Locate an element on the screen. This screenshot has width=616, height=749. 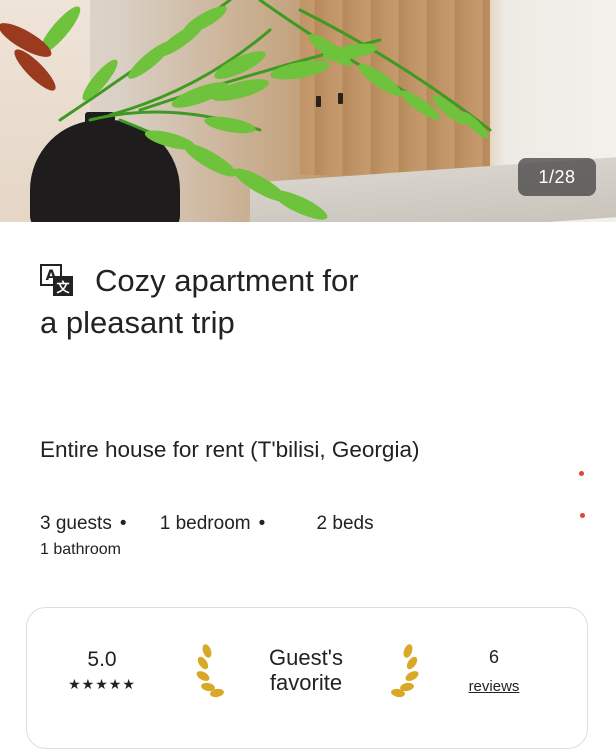
photo-counter-badge: 1/28 is located at coordinates (557, 177).